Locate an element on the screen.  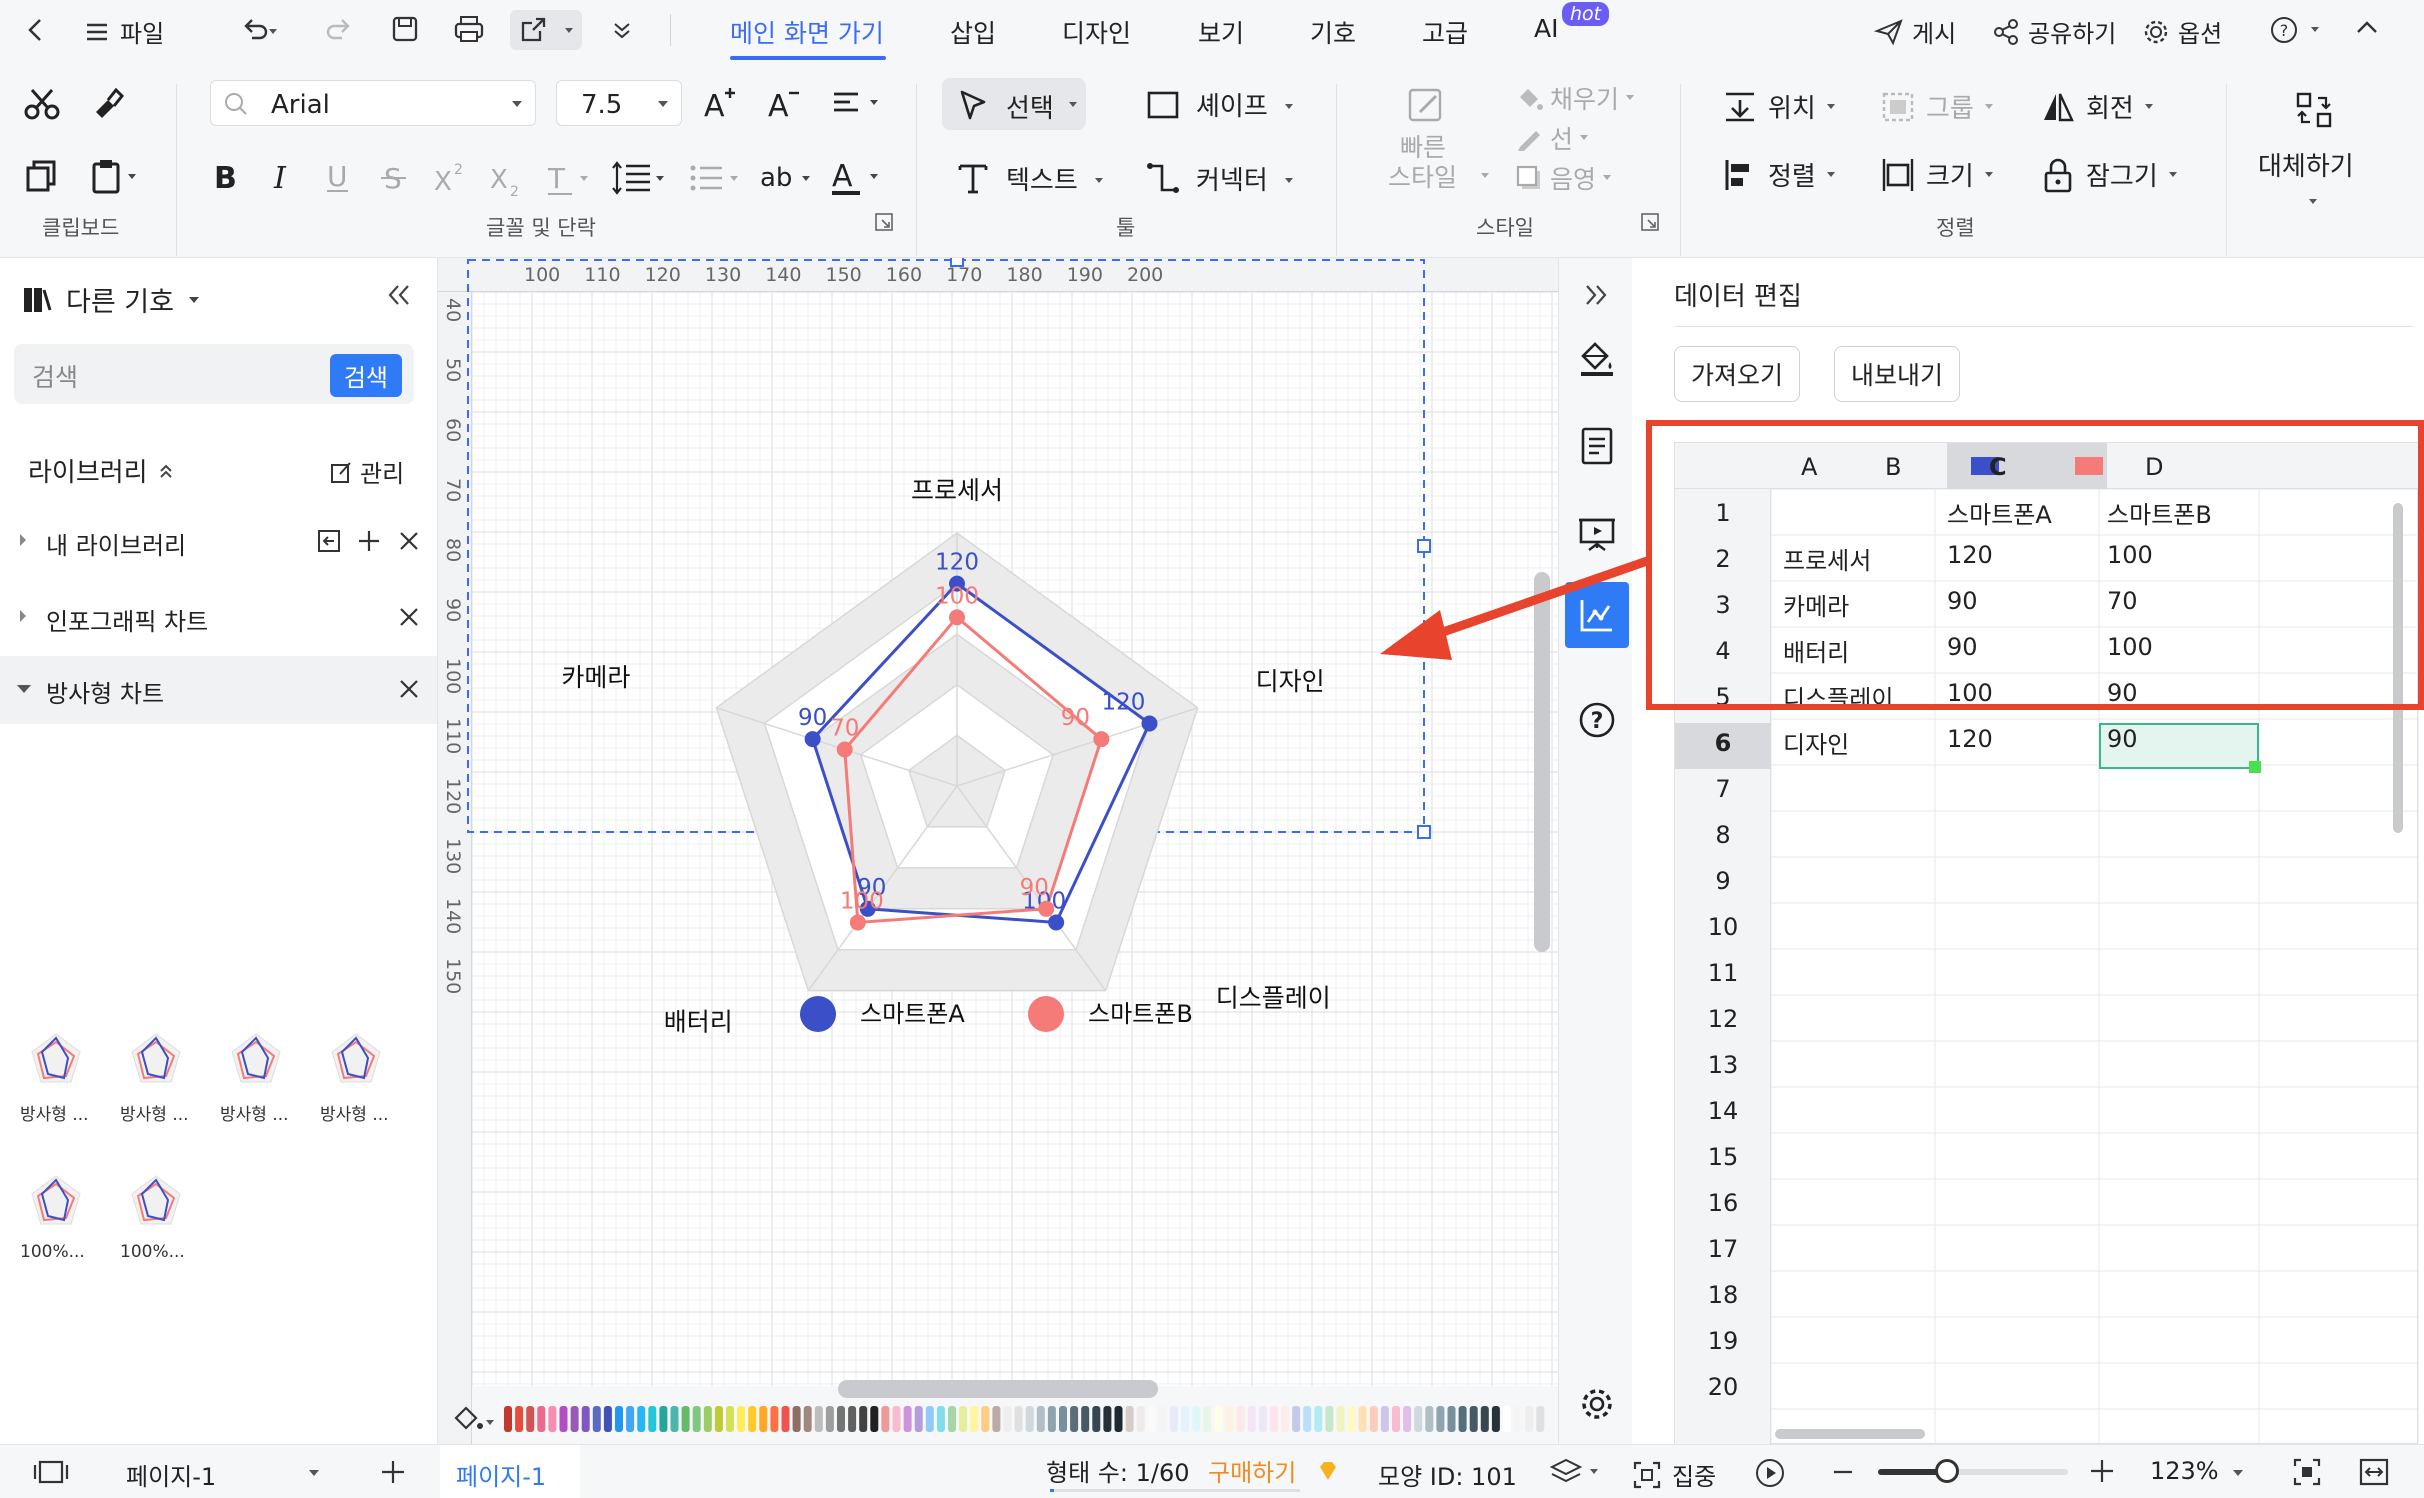
row-number: 17 is located at coordinates (1723, 1249).